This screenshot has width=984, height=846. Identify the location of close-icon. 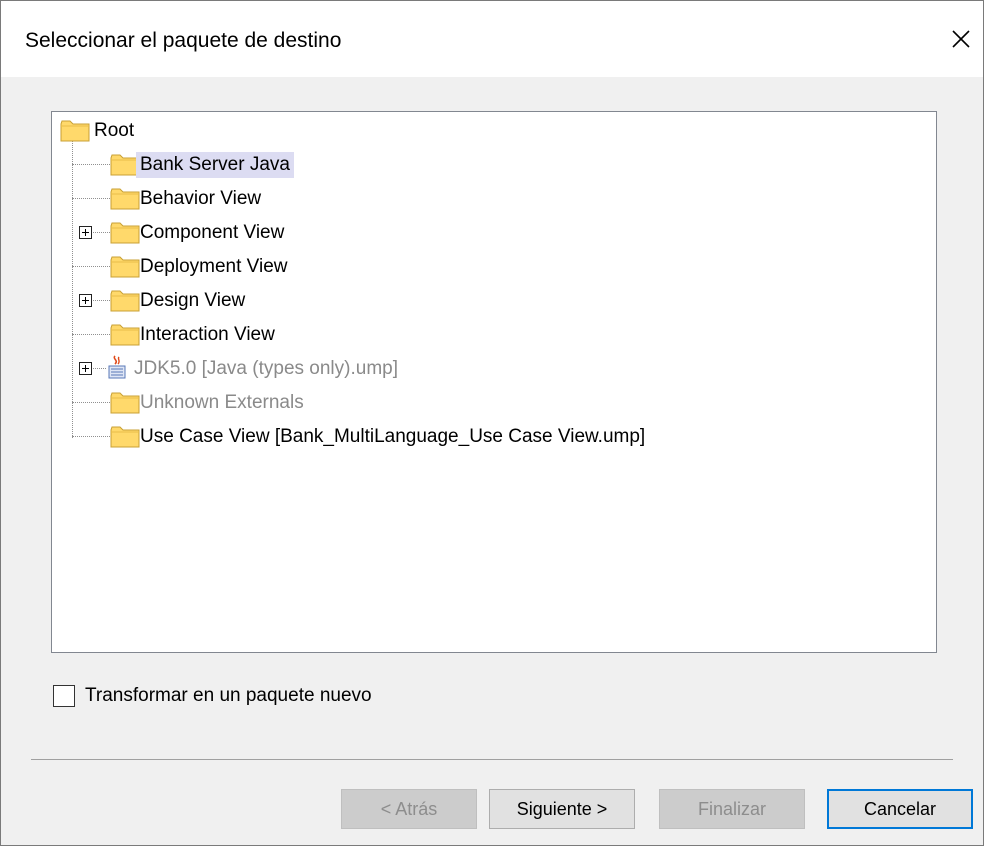
(961, 39).